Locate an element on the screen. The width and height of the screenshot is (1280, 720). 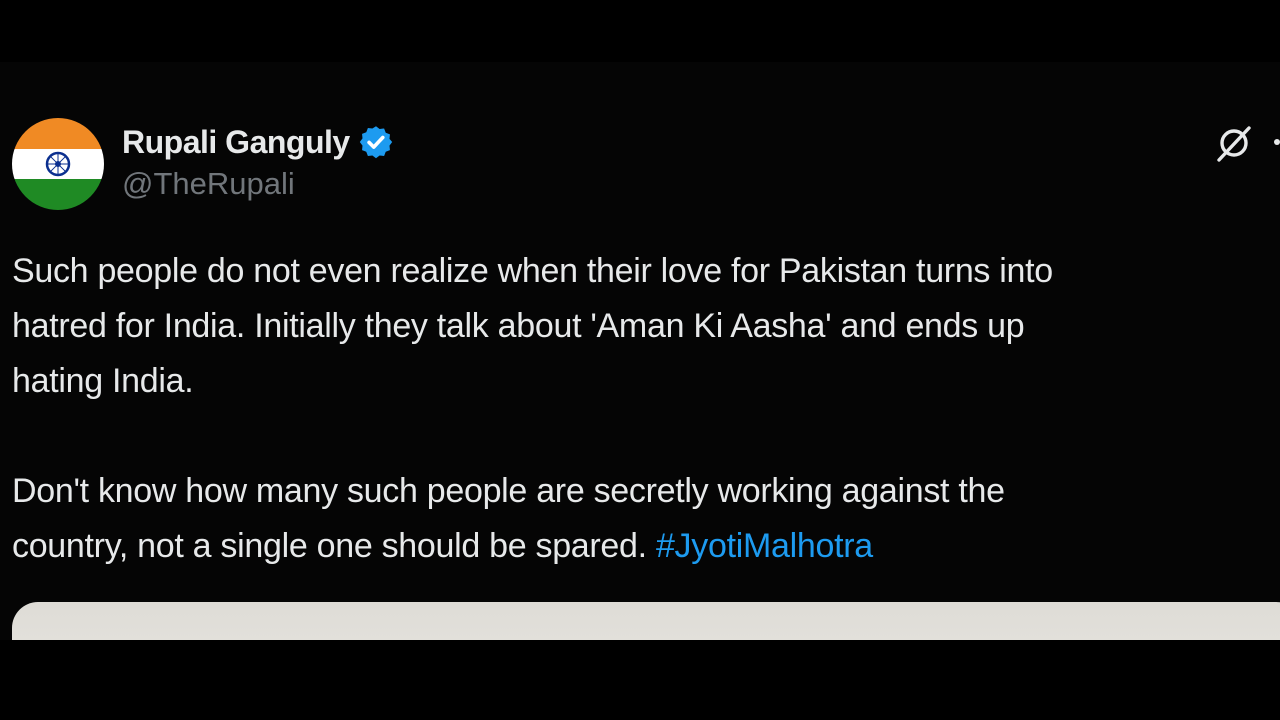
author-display-name: Rupali Ganguly is located at coordinates (236, 142).